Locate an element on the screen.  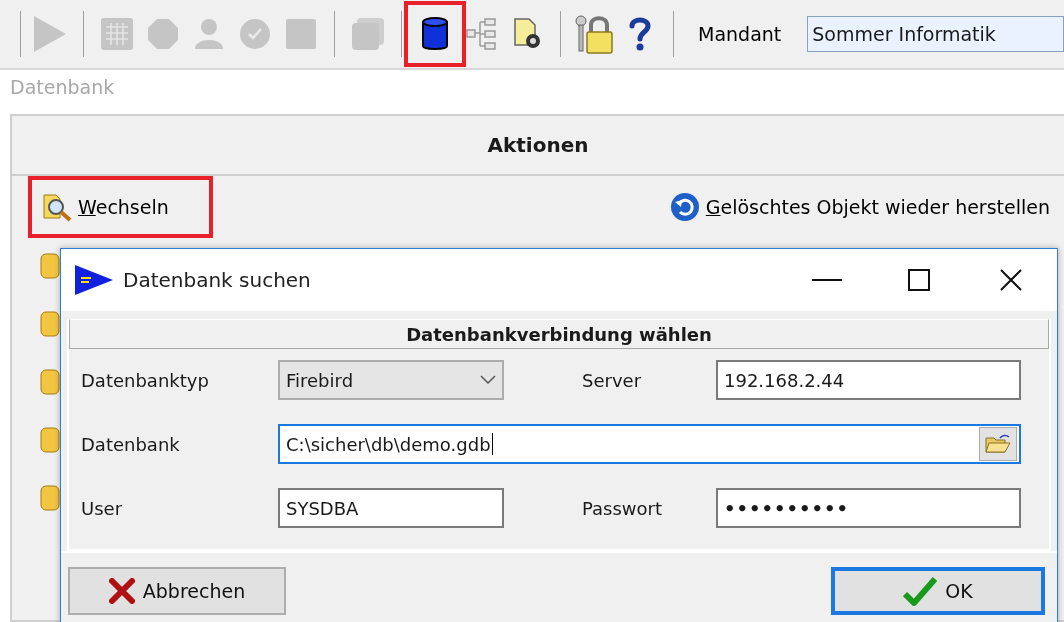
cross-icon is located at coordinates (121, 591).